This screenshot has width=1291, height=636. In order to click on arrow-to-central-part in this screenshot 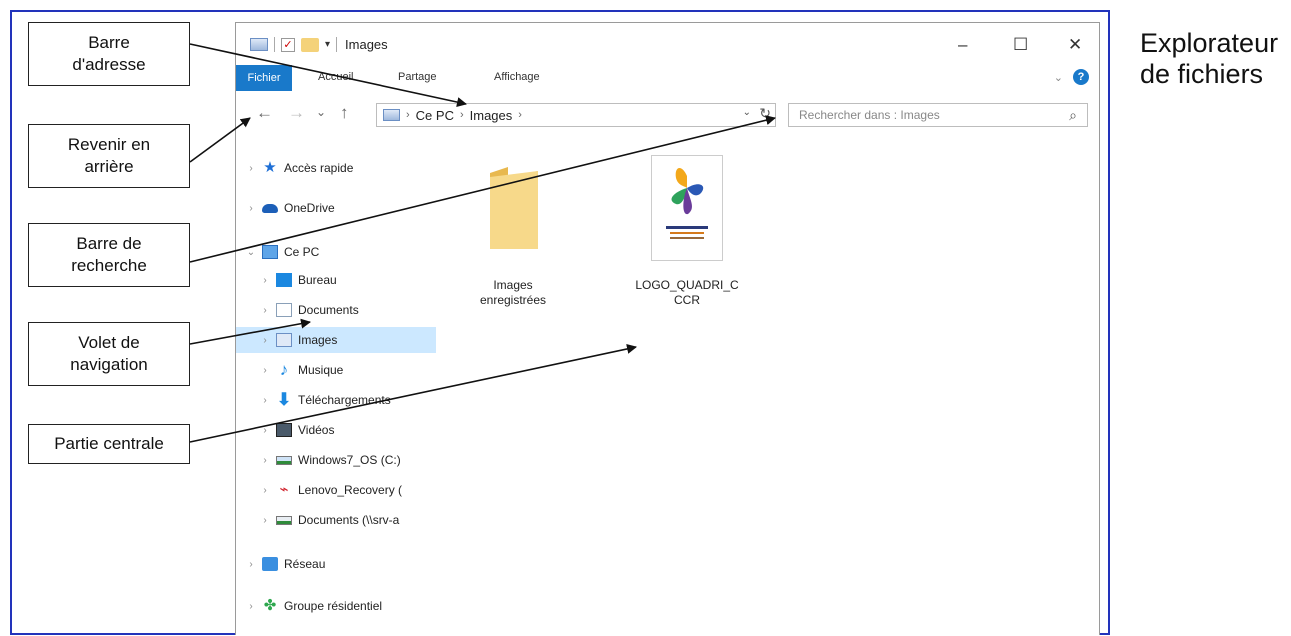, I will do `click(413, 393)`.